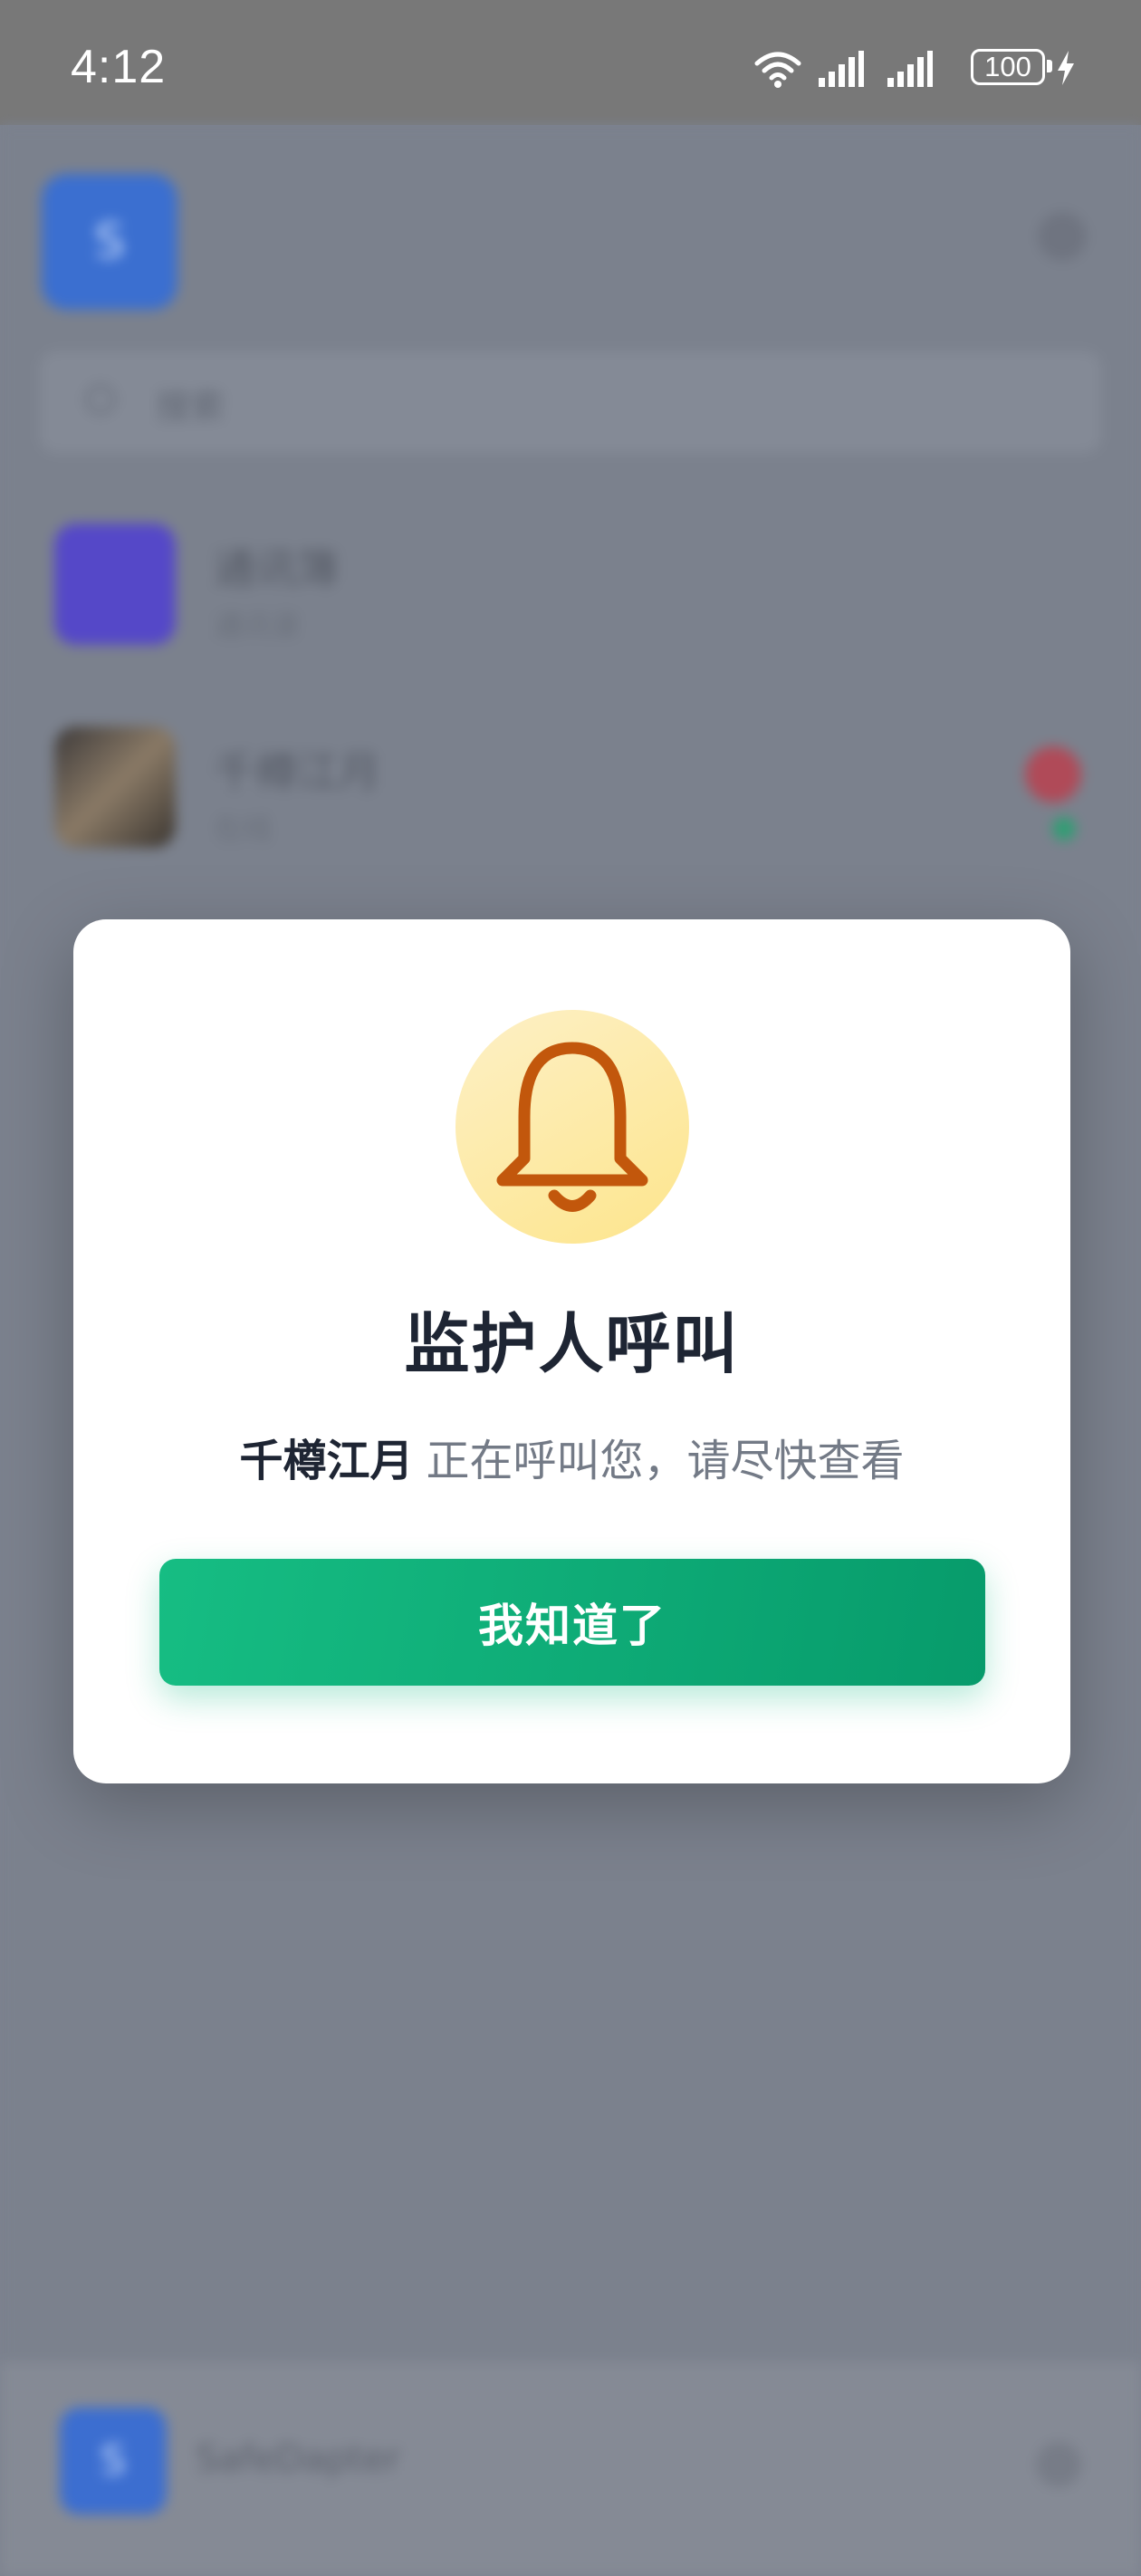 This screenshot has width=1141, height=2576. I want to click on caller-name: 千樽江月, so click(326, 1461).